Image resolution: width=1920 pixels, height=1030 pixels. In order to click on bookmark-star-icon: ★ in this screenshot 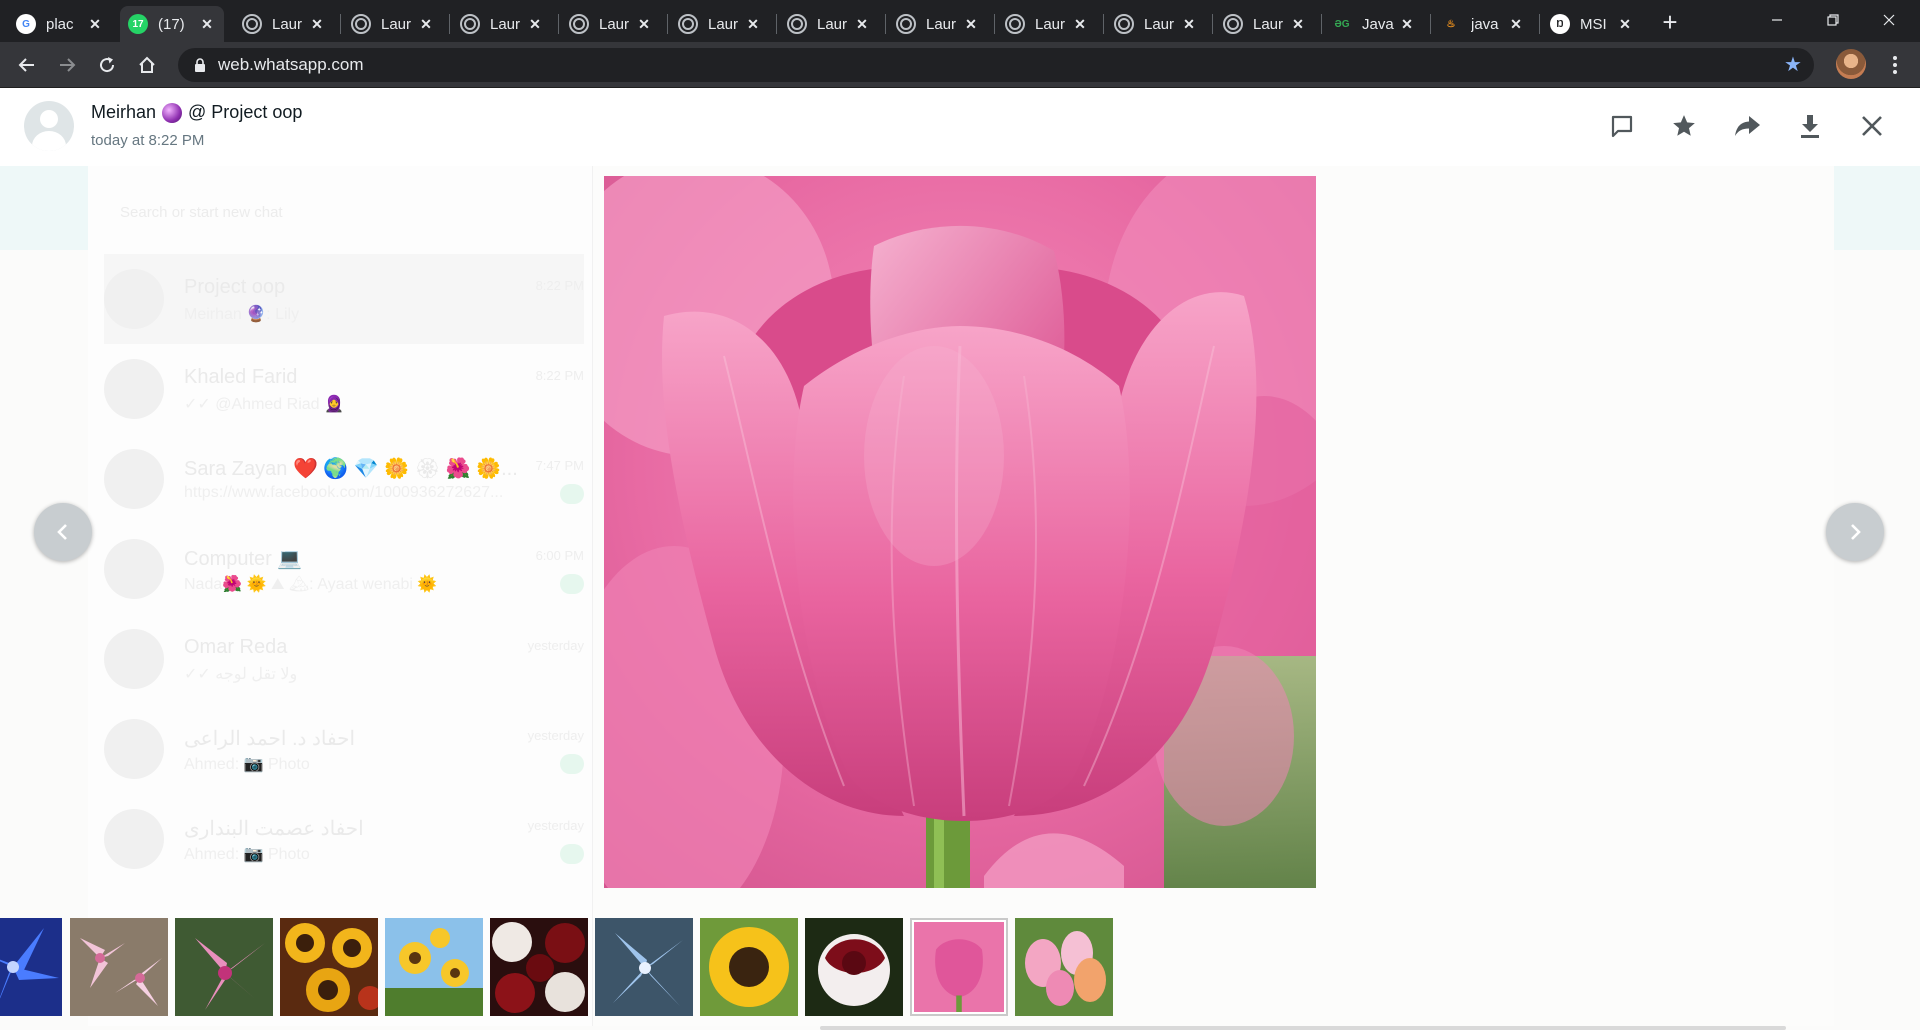, I will do `click(1793, 65)`.